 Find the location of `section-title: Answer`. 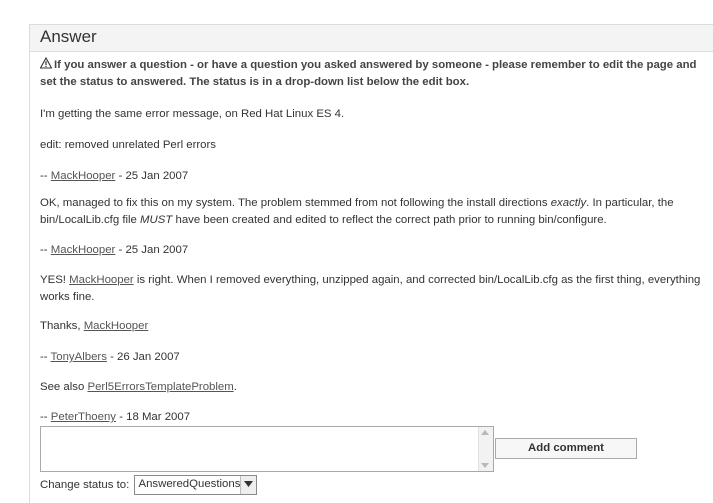

section-title: Answer is located at coordinates (68, 36).